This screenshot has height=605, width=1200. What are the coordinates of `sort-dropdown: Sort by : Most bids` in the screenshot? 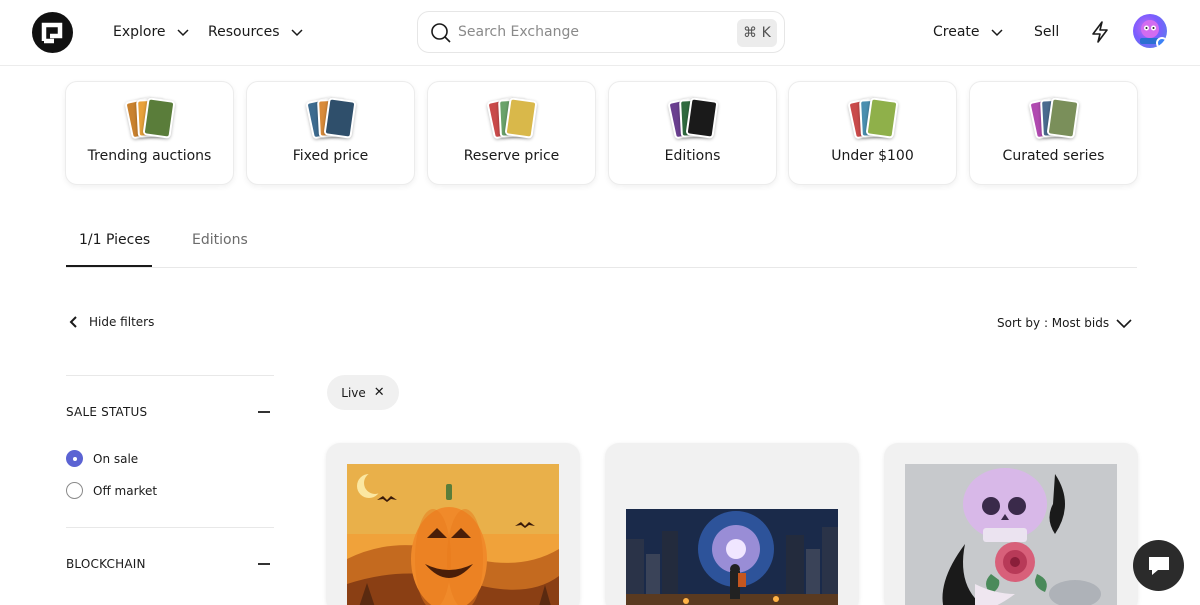 It's located at (1065, 323).